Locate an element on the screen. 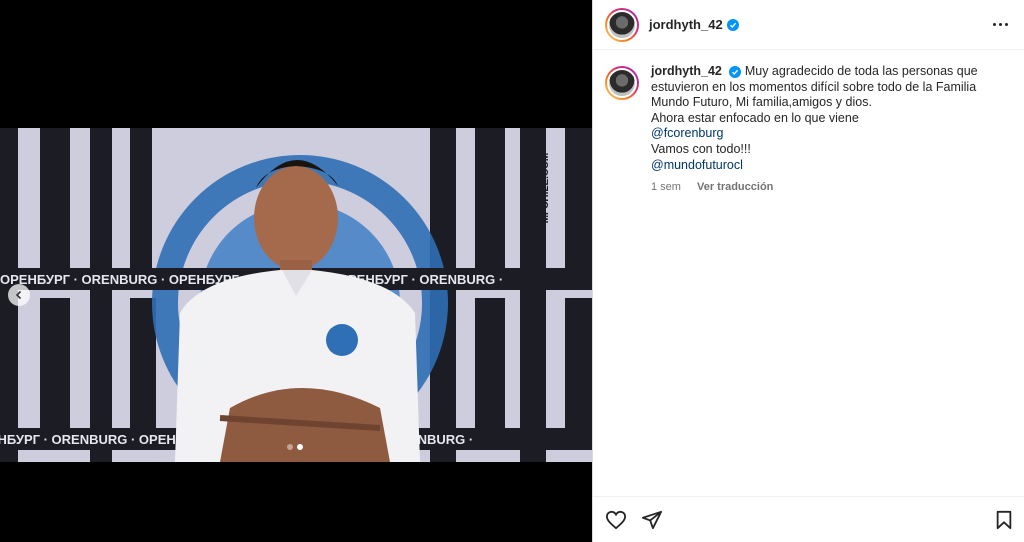 The width and height of the screenshot is (1024, 542). chevron-left-icon is located at coordinates (18, 295).